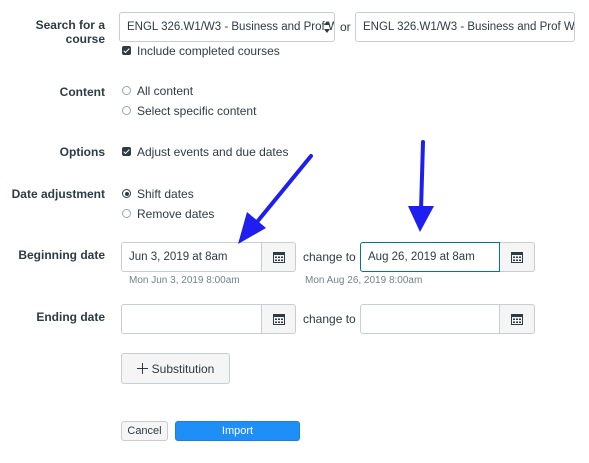 The image size is (589, 463). I want to click on beginning-to-input: Aug 26, 2019 at 8am, so click(430, 257).